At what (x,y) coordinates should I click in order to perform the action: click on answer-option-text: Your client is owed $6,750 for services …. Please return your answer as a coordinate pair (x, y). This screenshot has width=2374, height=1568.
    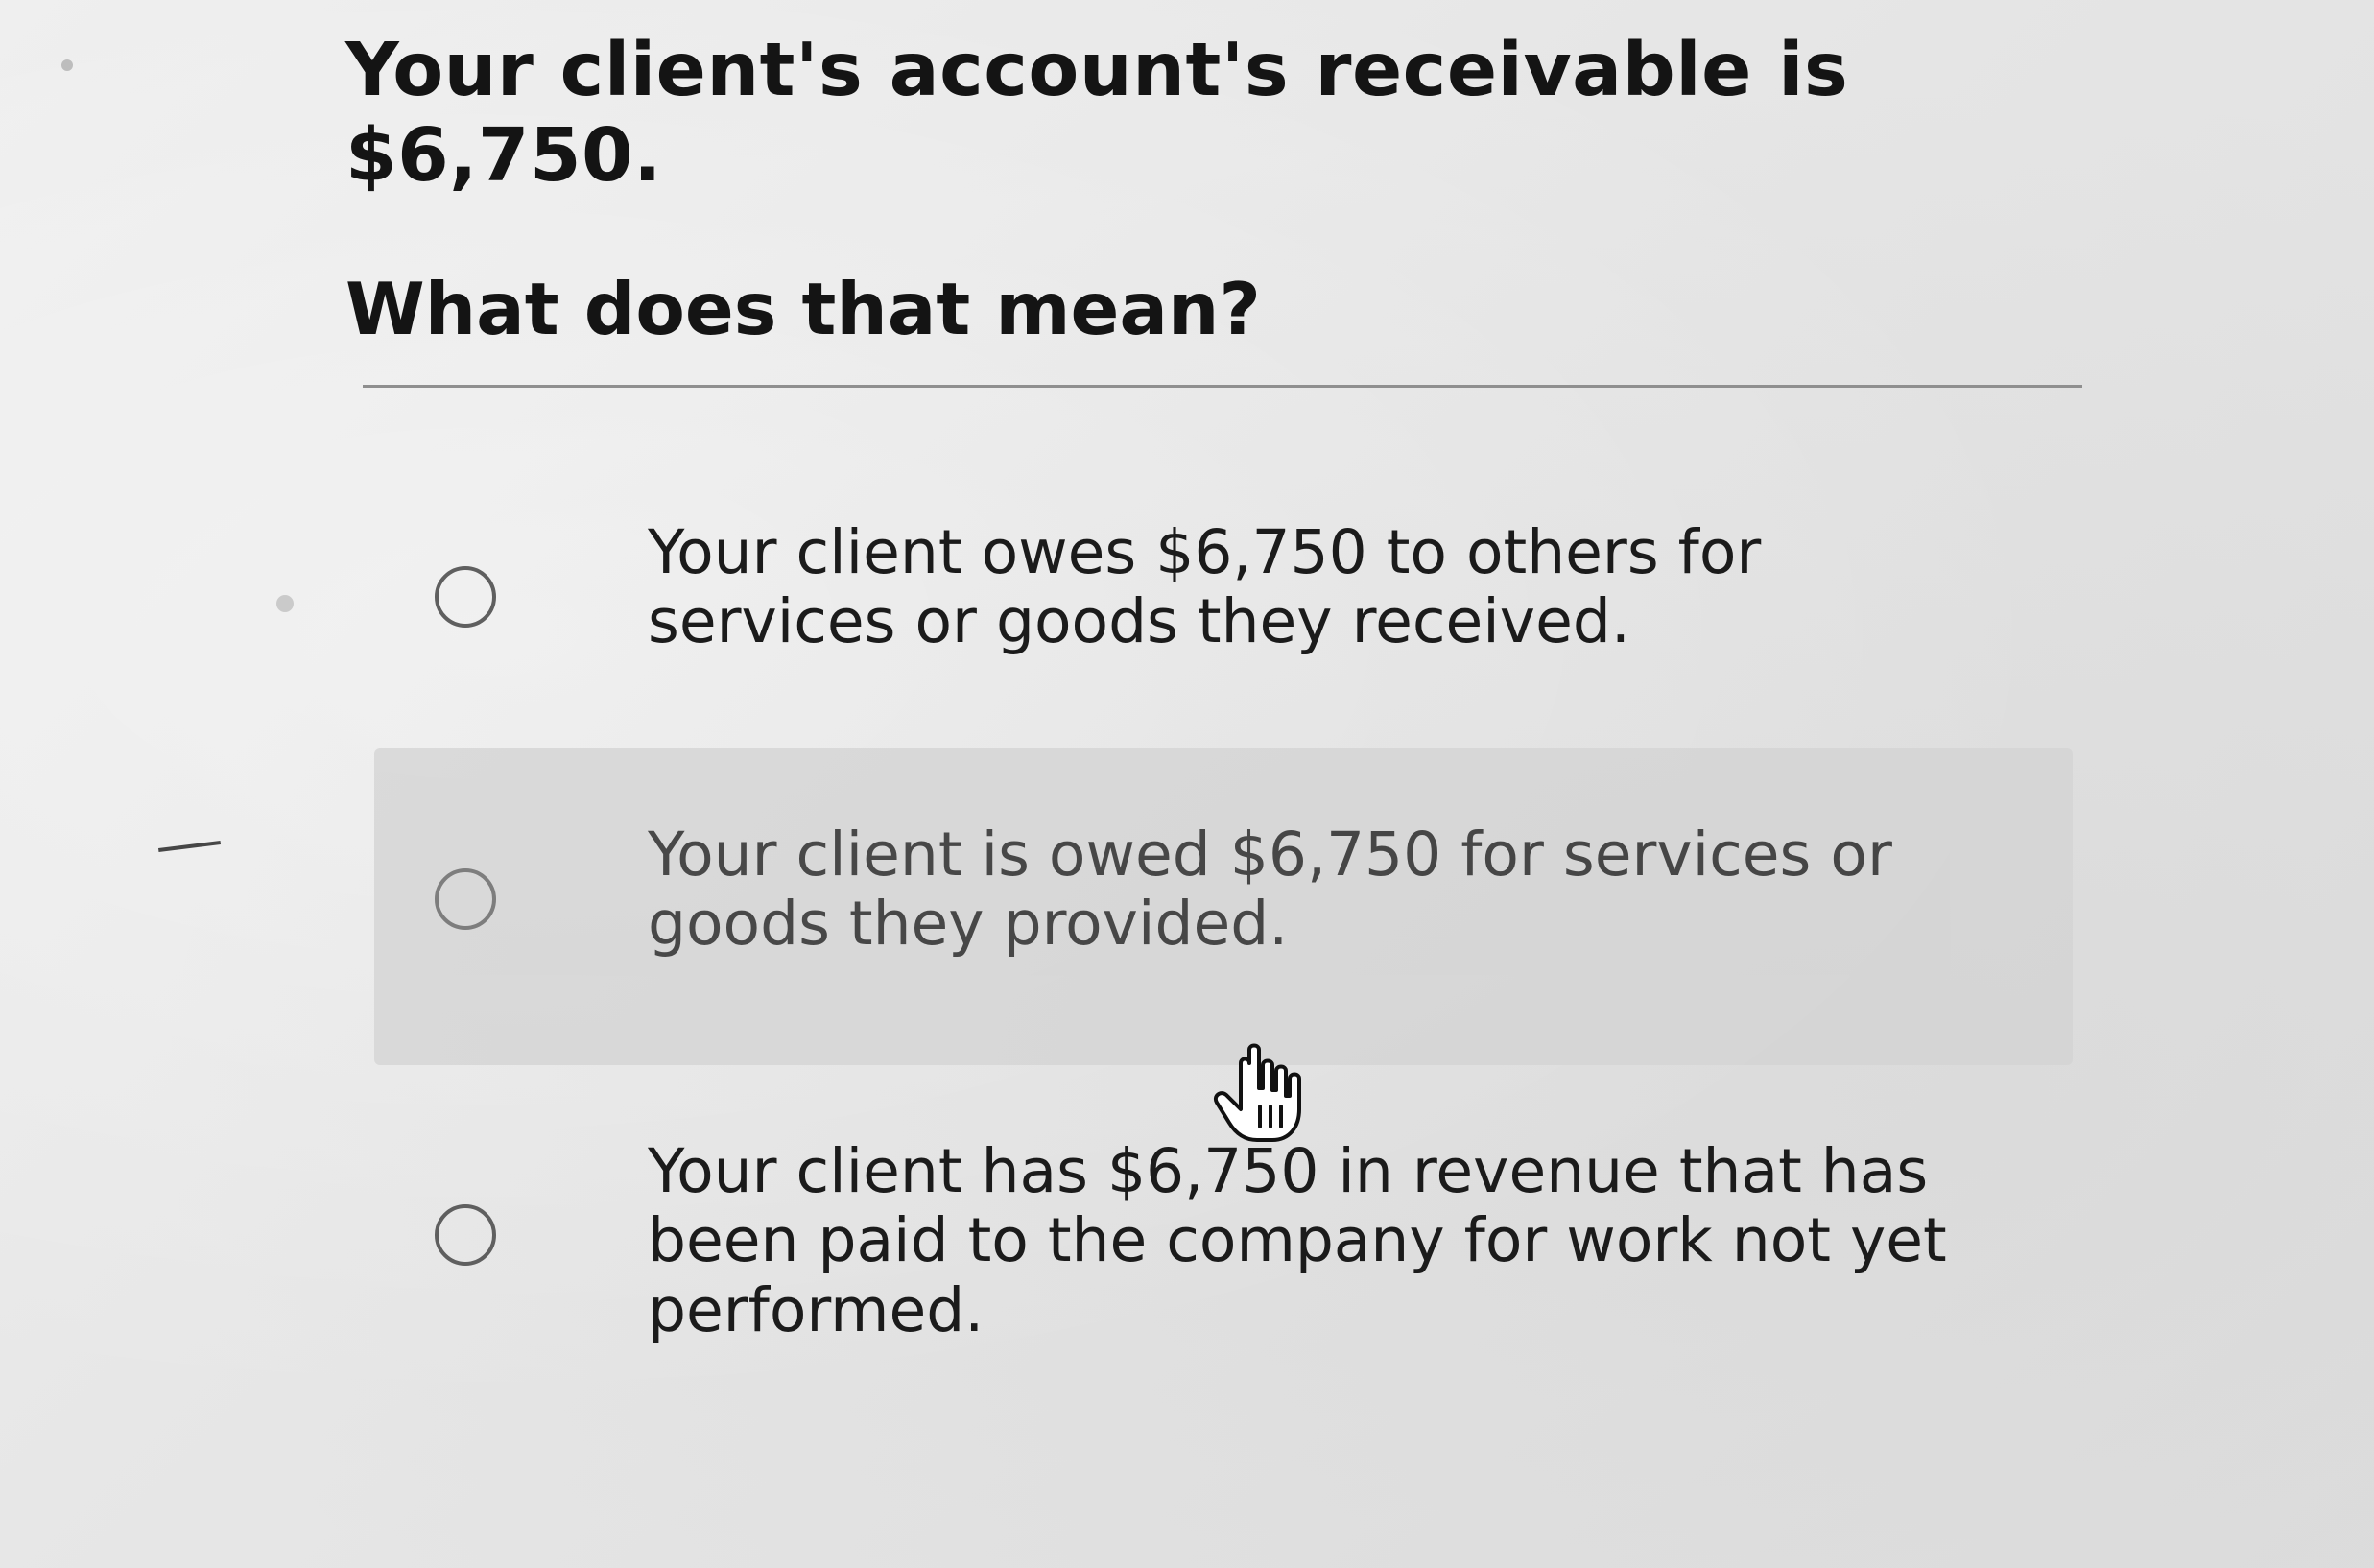
    Looking at the image, I should click on (1270, 890).